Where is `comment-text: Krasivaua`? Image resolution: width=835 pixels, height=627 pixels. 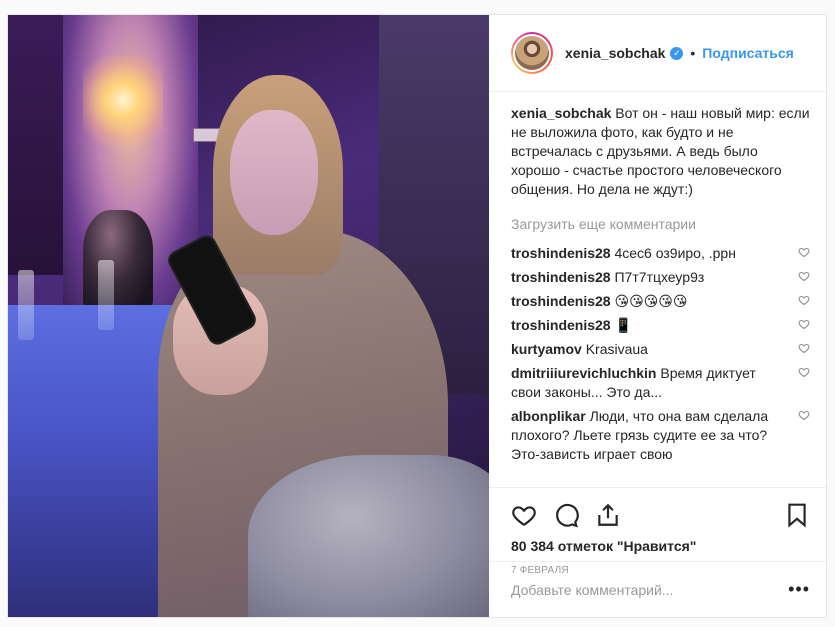 comment-text: Krasivaua is located at coordinates (616, 349).